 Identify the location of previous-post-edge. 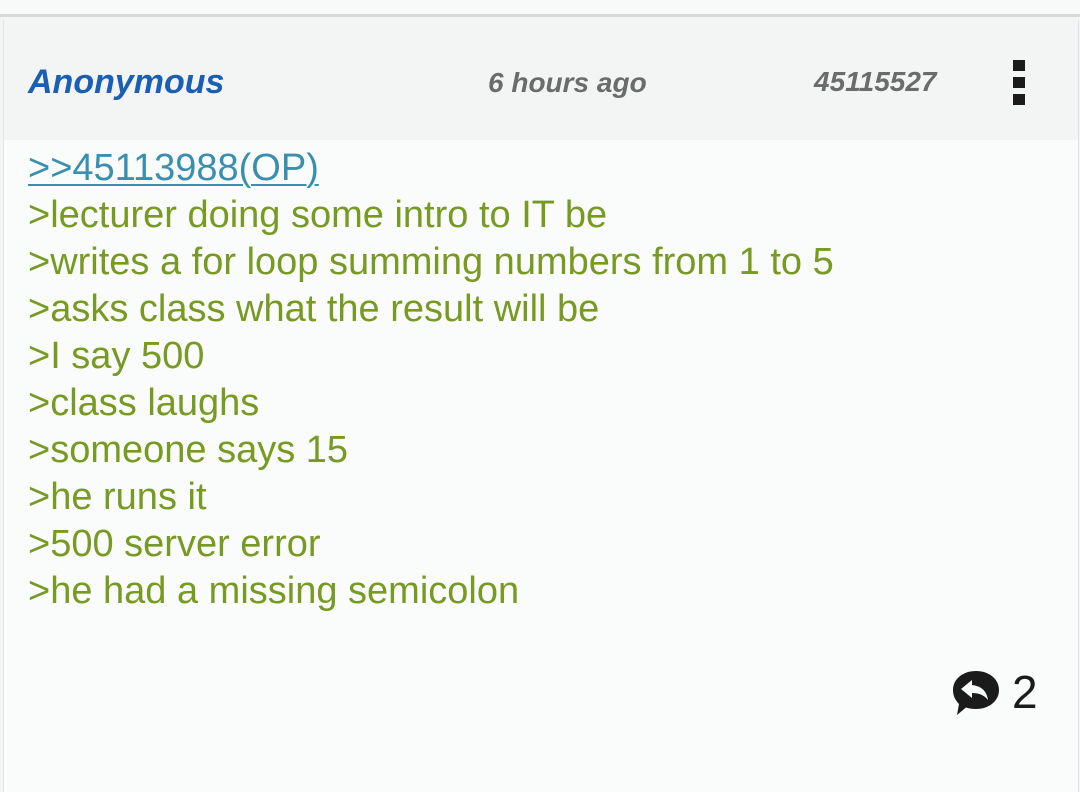
(540, 8).